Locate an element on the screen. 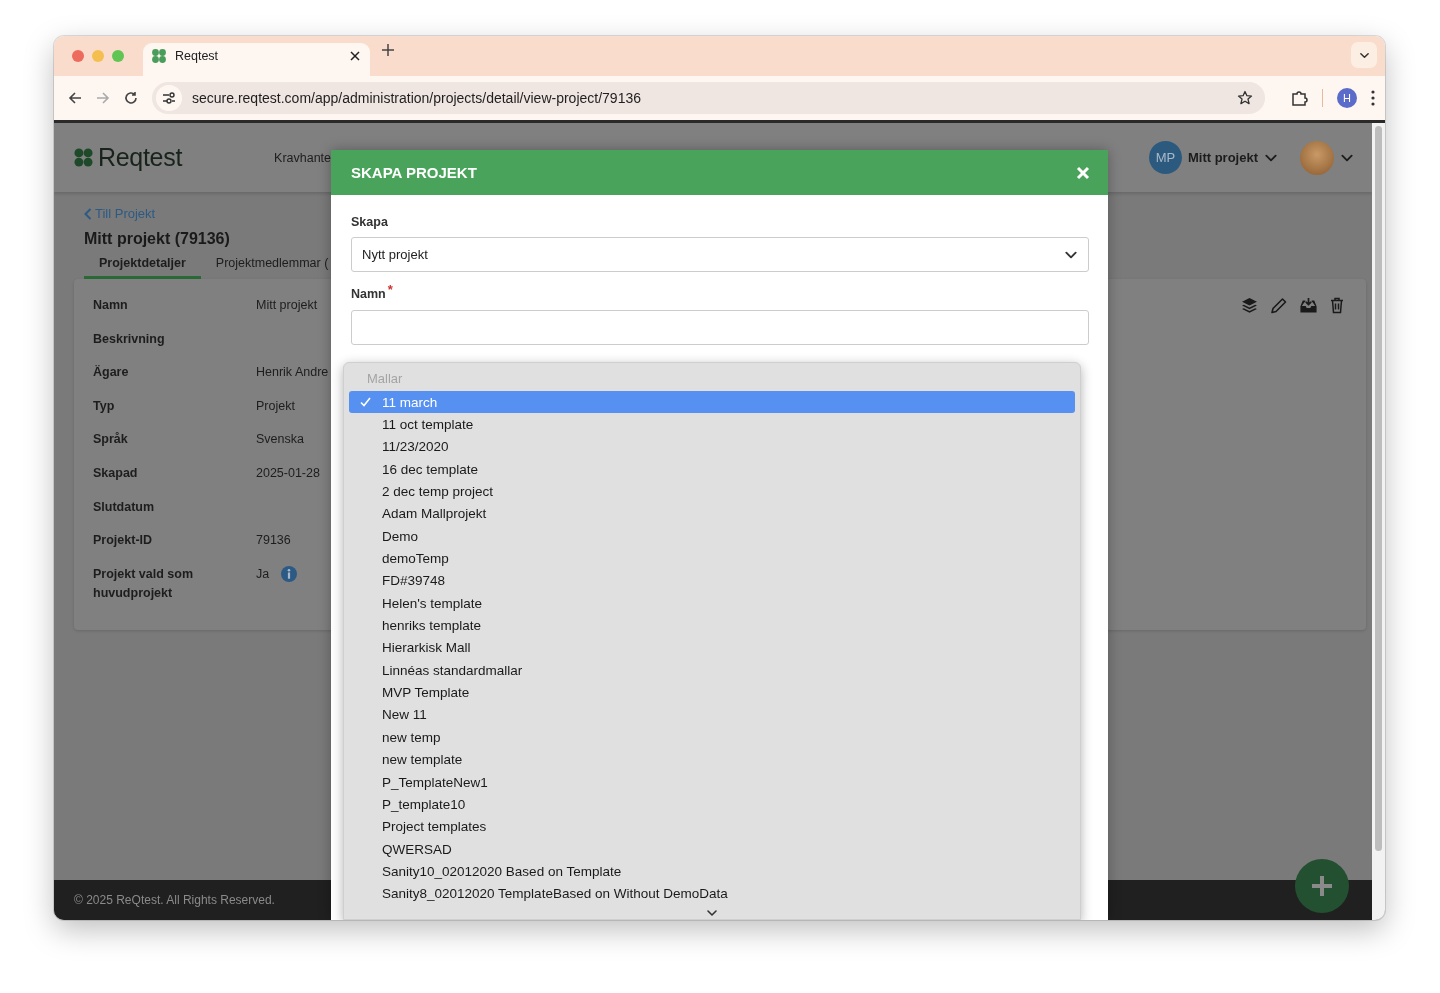 Image resolution: width=1440 pixels, height=993 pixels. dropdown-option: henriks template is located at coordinates (712, 625).